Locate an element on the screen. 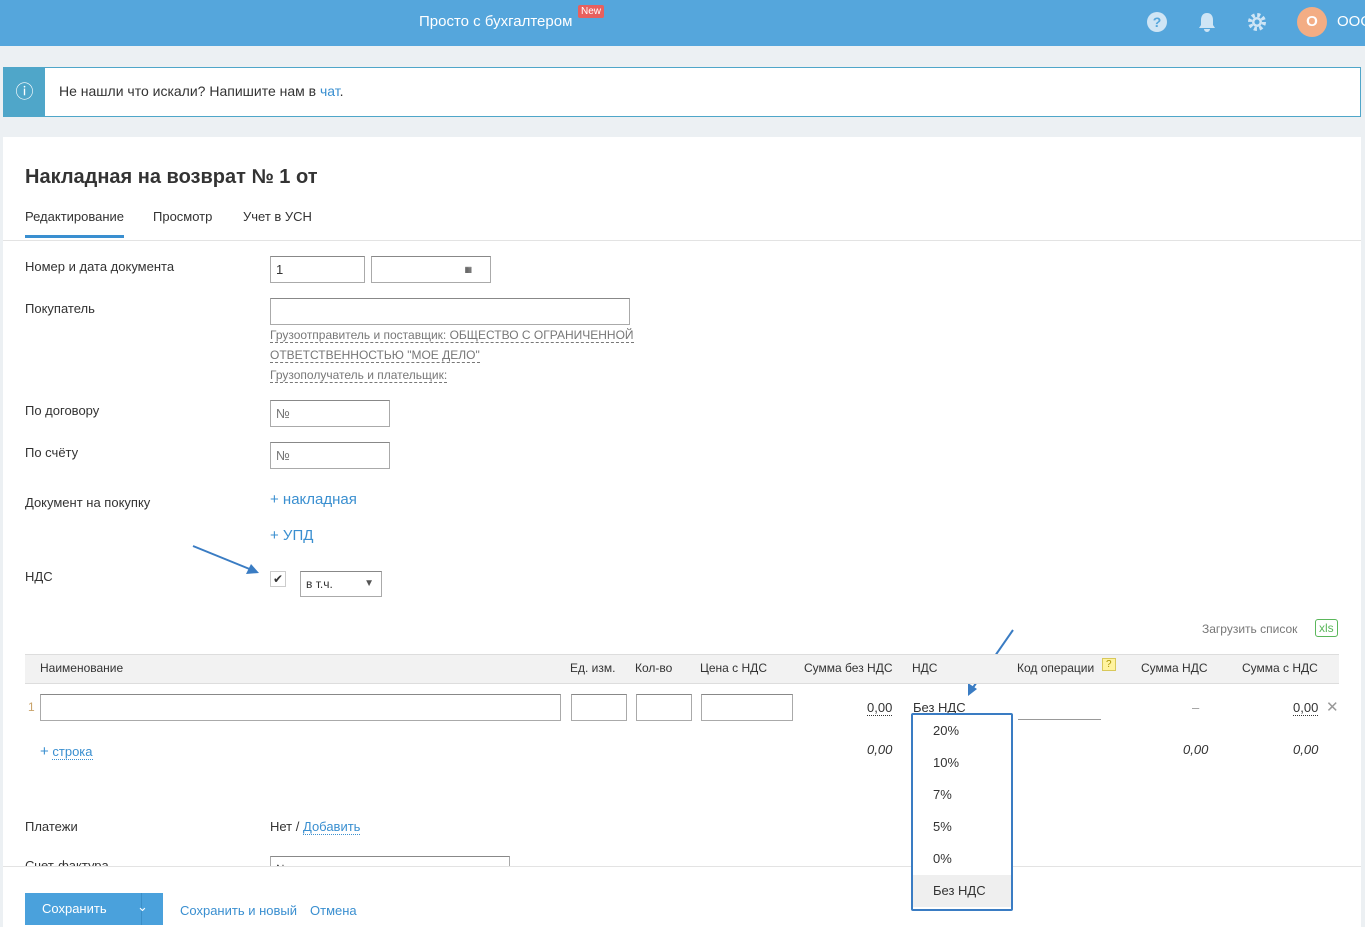  vat-option-7: 7% is located at coordinates (962, 795).